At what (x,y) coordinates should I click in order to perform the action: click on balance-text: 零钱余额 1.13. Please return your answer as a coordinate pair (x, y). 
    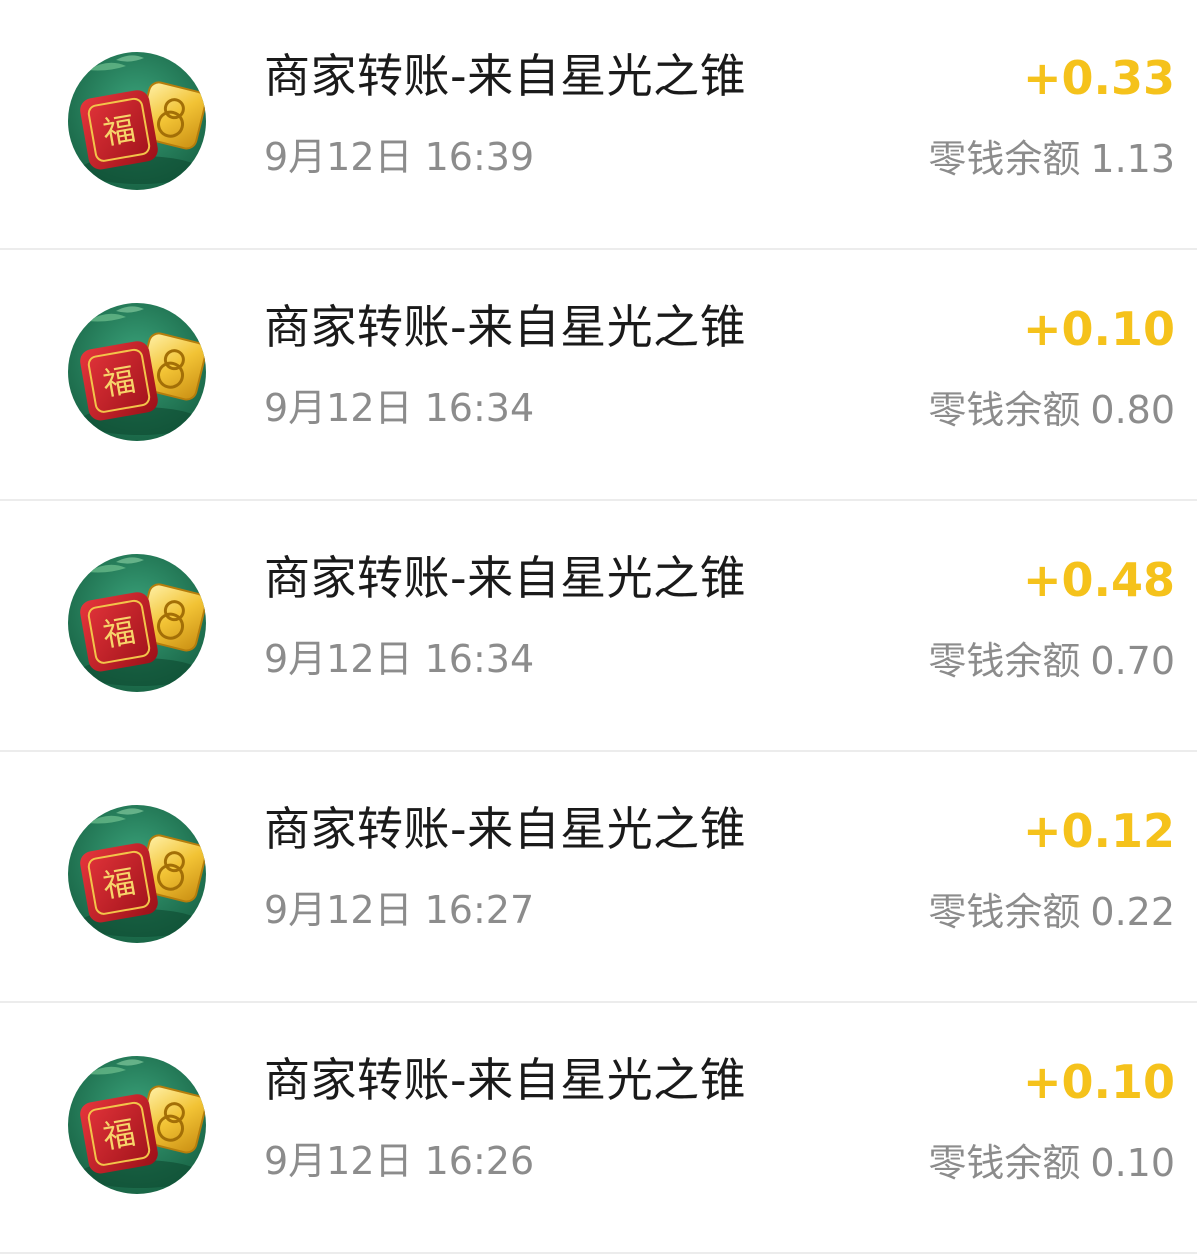
    Looking at the image, I should click on (1051, 159).